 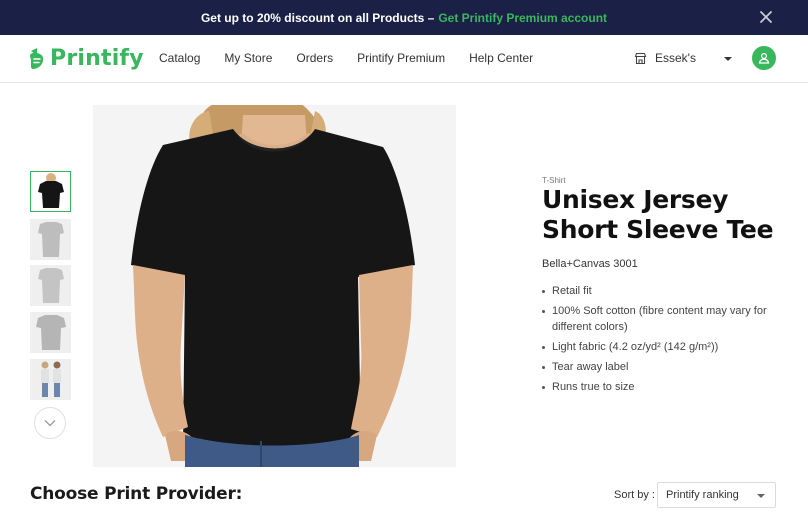 I want to click on close-icon, so click(x=766, y=17).